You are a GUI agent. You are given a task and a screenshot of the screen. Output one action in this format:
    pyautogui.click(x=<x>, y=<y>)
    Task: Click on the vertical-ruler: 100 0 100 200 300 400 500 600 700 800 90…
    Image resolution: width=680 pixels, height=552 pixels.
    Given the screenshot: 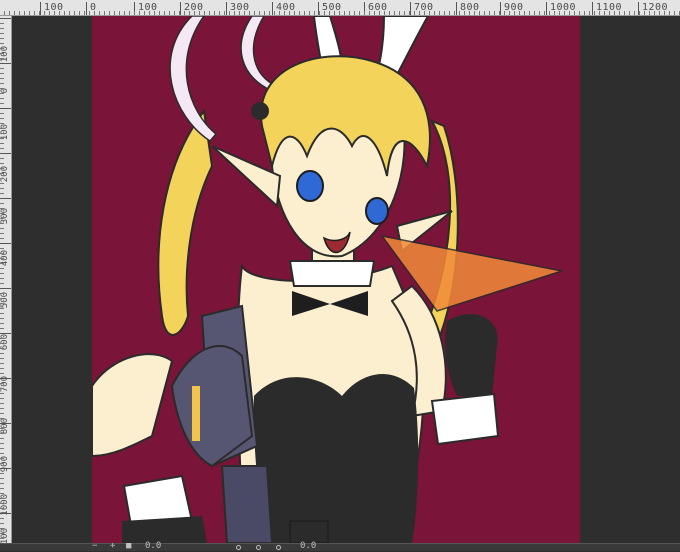 What is the action you would take?
    pyautogui.click(x=6, y=279)
    